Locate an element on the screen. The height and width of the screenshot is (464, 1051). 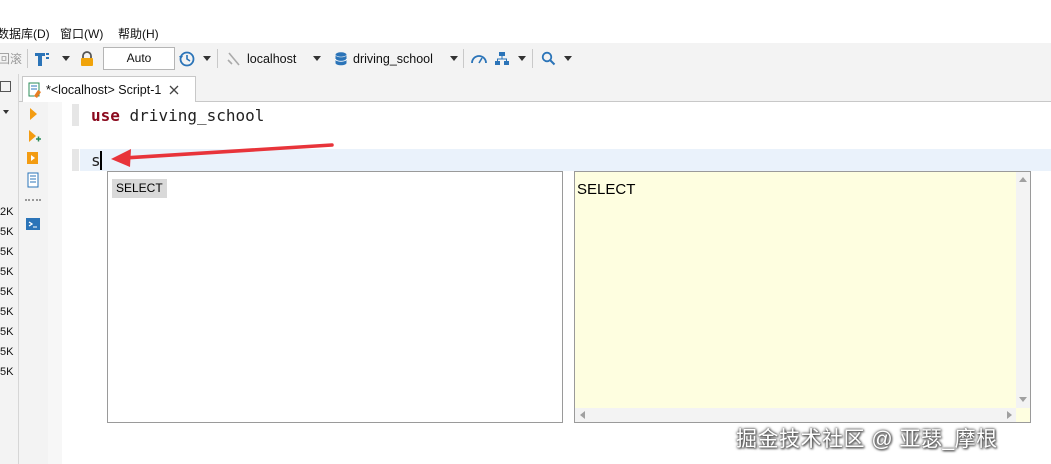
sql-script-icon is located at coordinates (35, 90).